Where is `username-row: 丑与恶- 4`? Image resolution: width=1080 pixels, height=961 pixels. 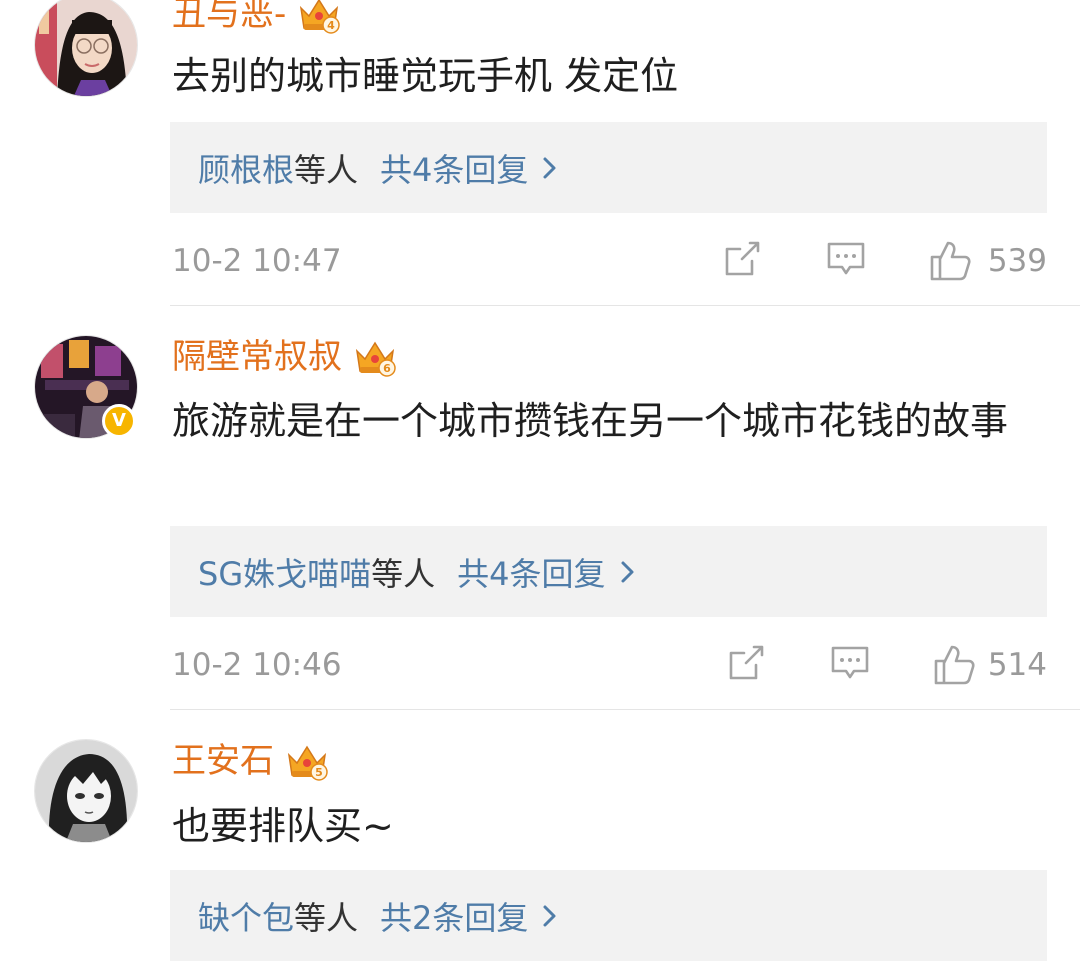 username-row: 丑与恶- 4 is located at coordinates (256, 19).